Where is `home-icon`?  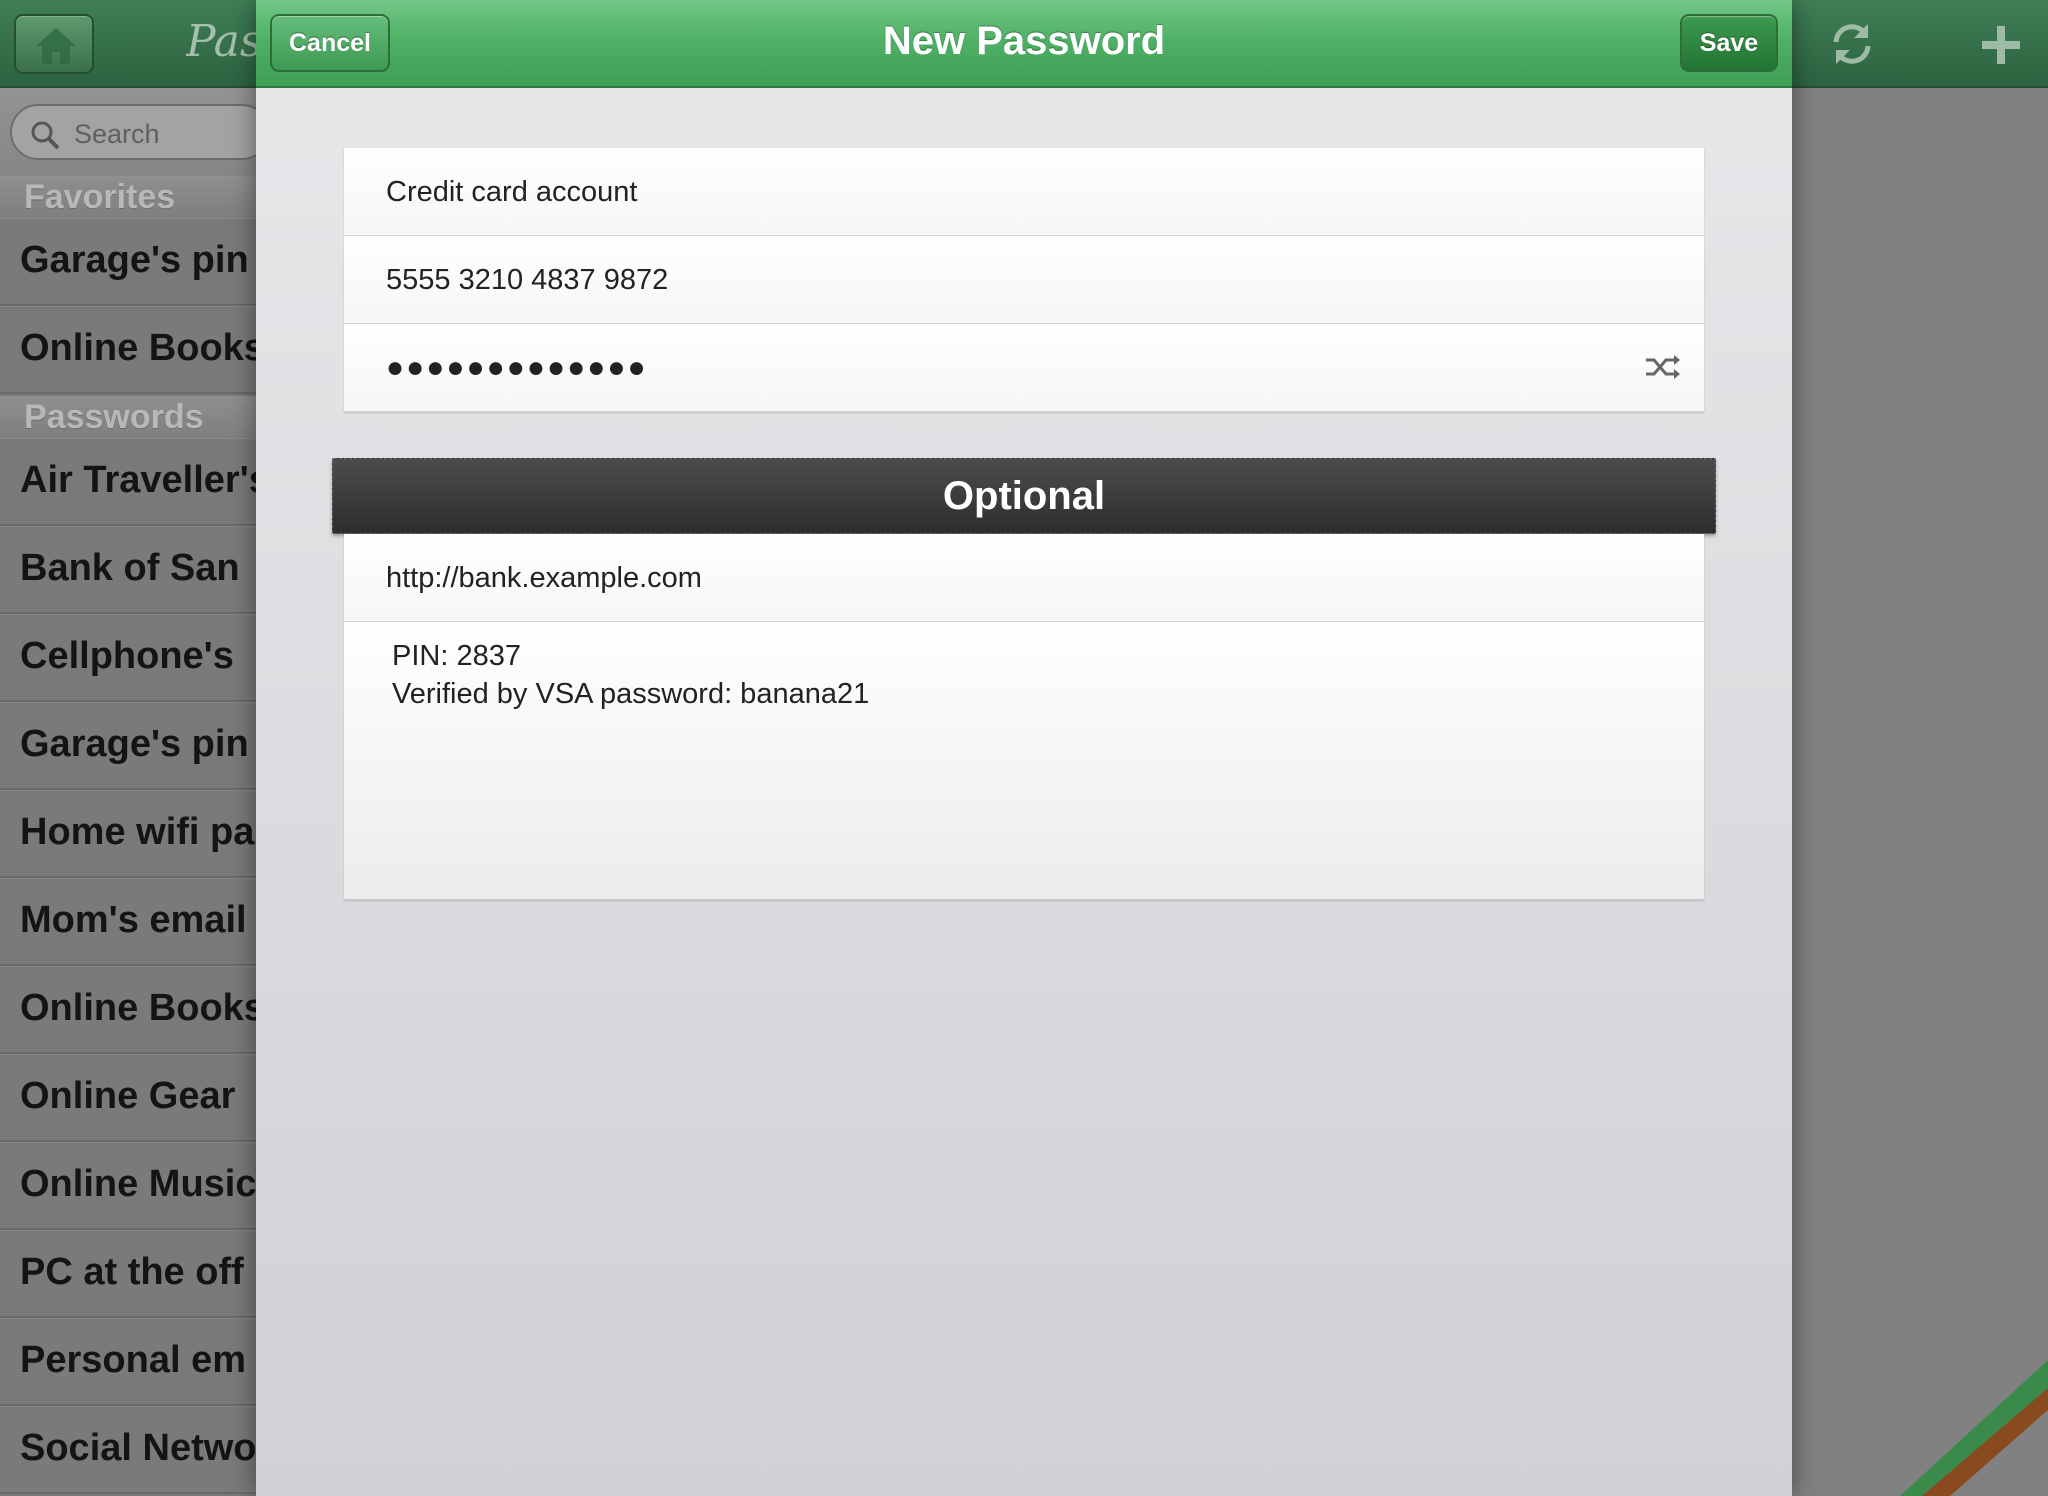 home-icon is located at coordinates (56, 46).